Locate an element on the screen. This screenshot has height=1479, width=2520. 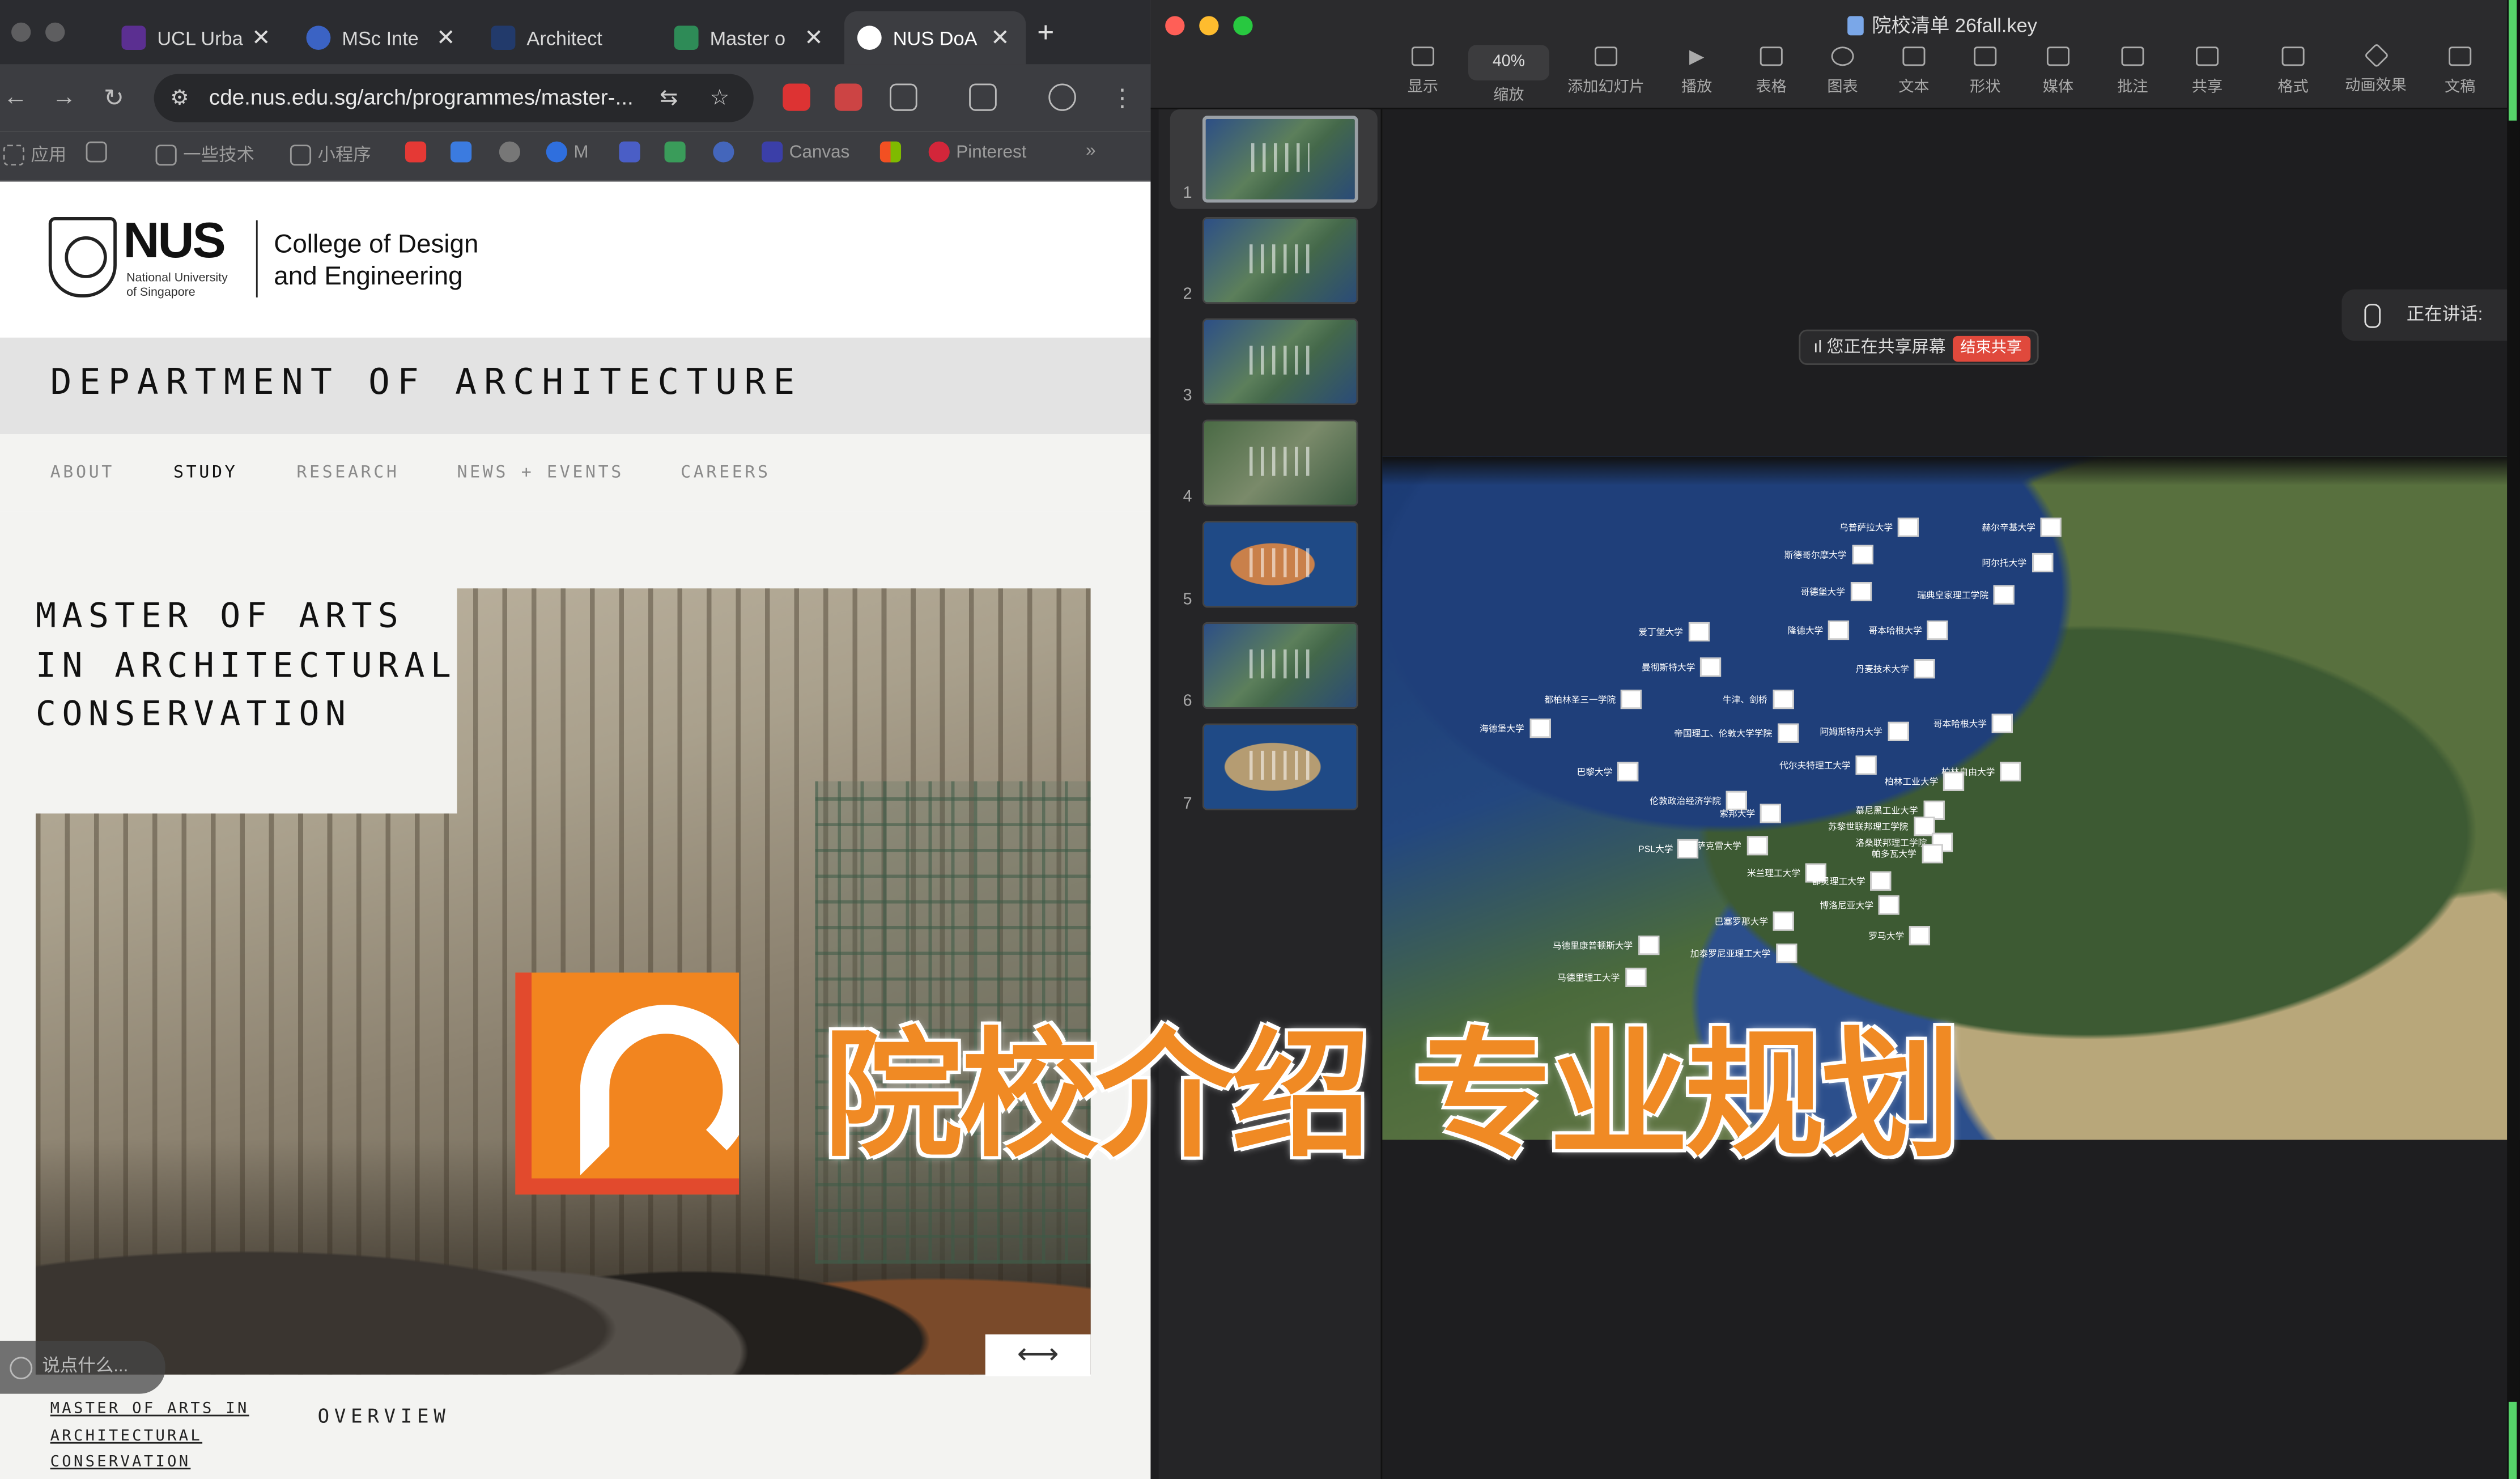
bookmark-folder-tech: 一些技术 is located at coordinates (204, 154).